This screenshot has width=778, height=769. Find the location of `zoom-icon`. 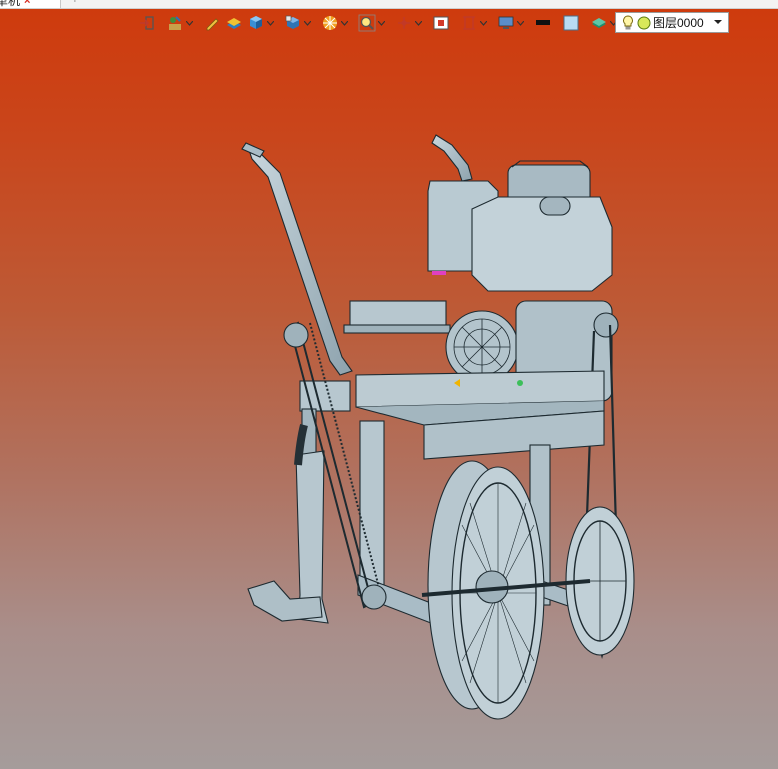

zoom-icon is located at coordinates (367, 23).